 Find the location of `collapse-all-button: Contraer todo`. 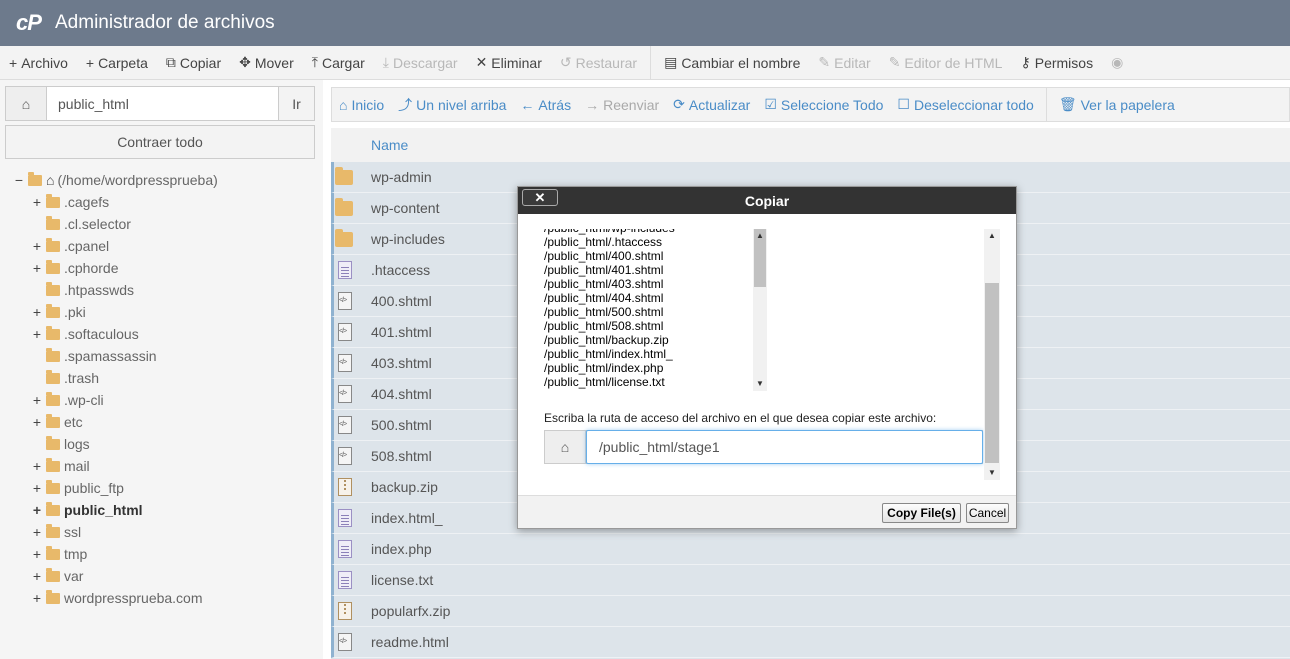

collapse-all-button: Contraer todo is located at coordinates (160, 142).